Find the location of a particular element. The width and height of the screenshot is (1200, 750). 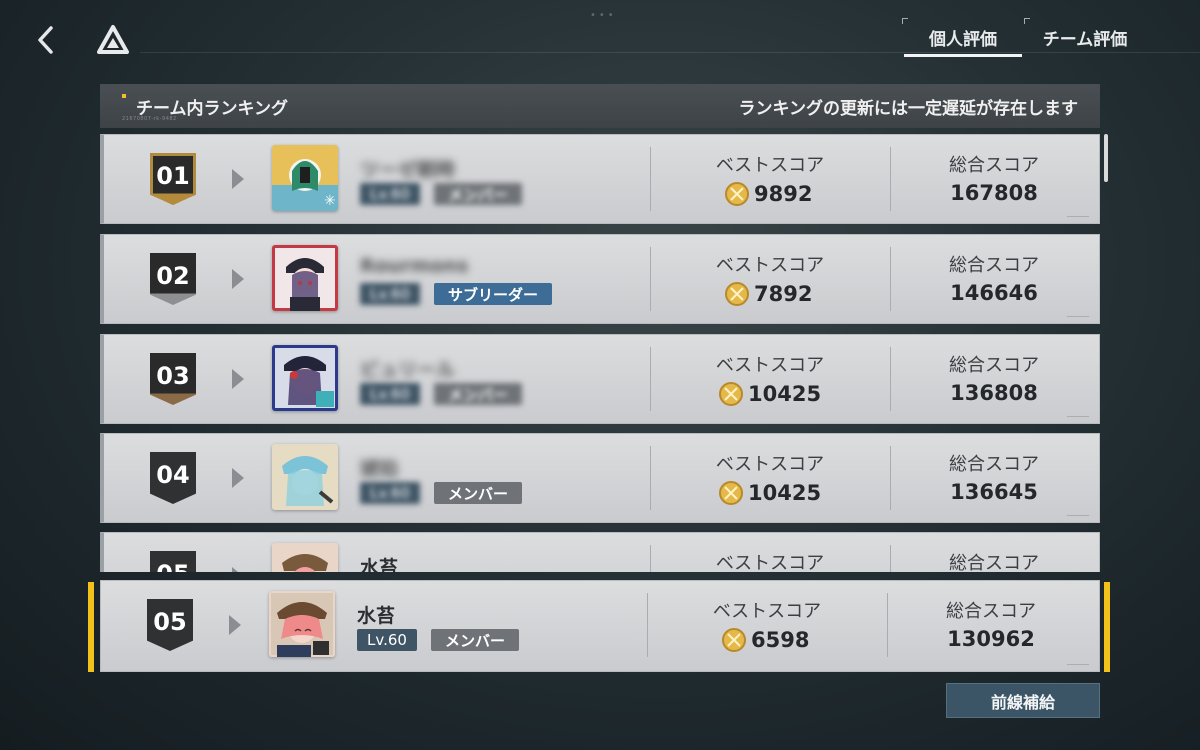

player-name: 琥珀 is located at coordinates (379, 469).